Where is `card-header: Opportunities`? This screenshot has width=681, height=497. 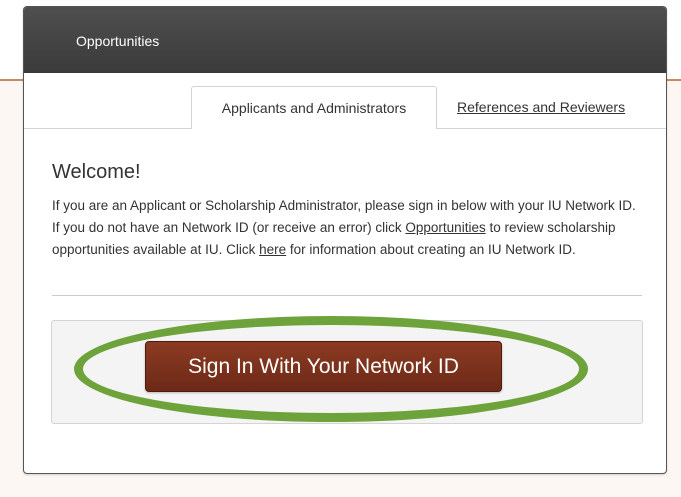
card-header: Opportunities is located at coordinates (345, 40).